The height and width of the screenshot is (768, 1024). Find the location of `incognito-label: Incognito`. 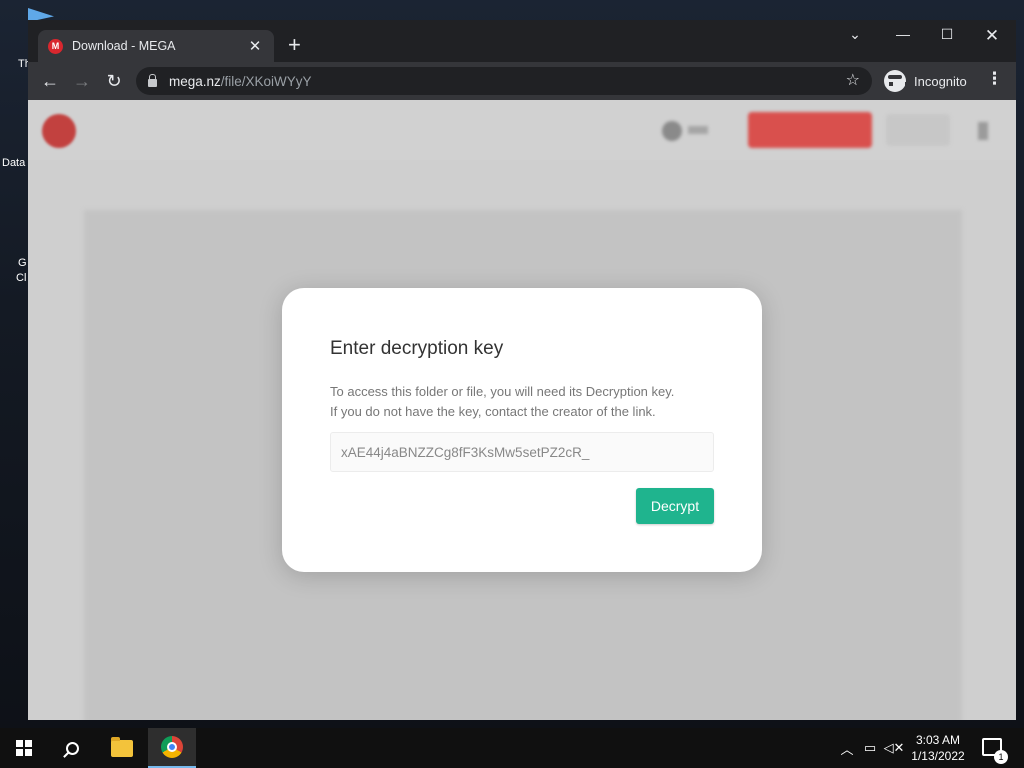

incognito-label: Incognito is located at coordinates (940, 81).